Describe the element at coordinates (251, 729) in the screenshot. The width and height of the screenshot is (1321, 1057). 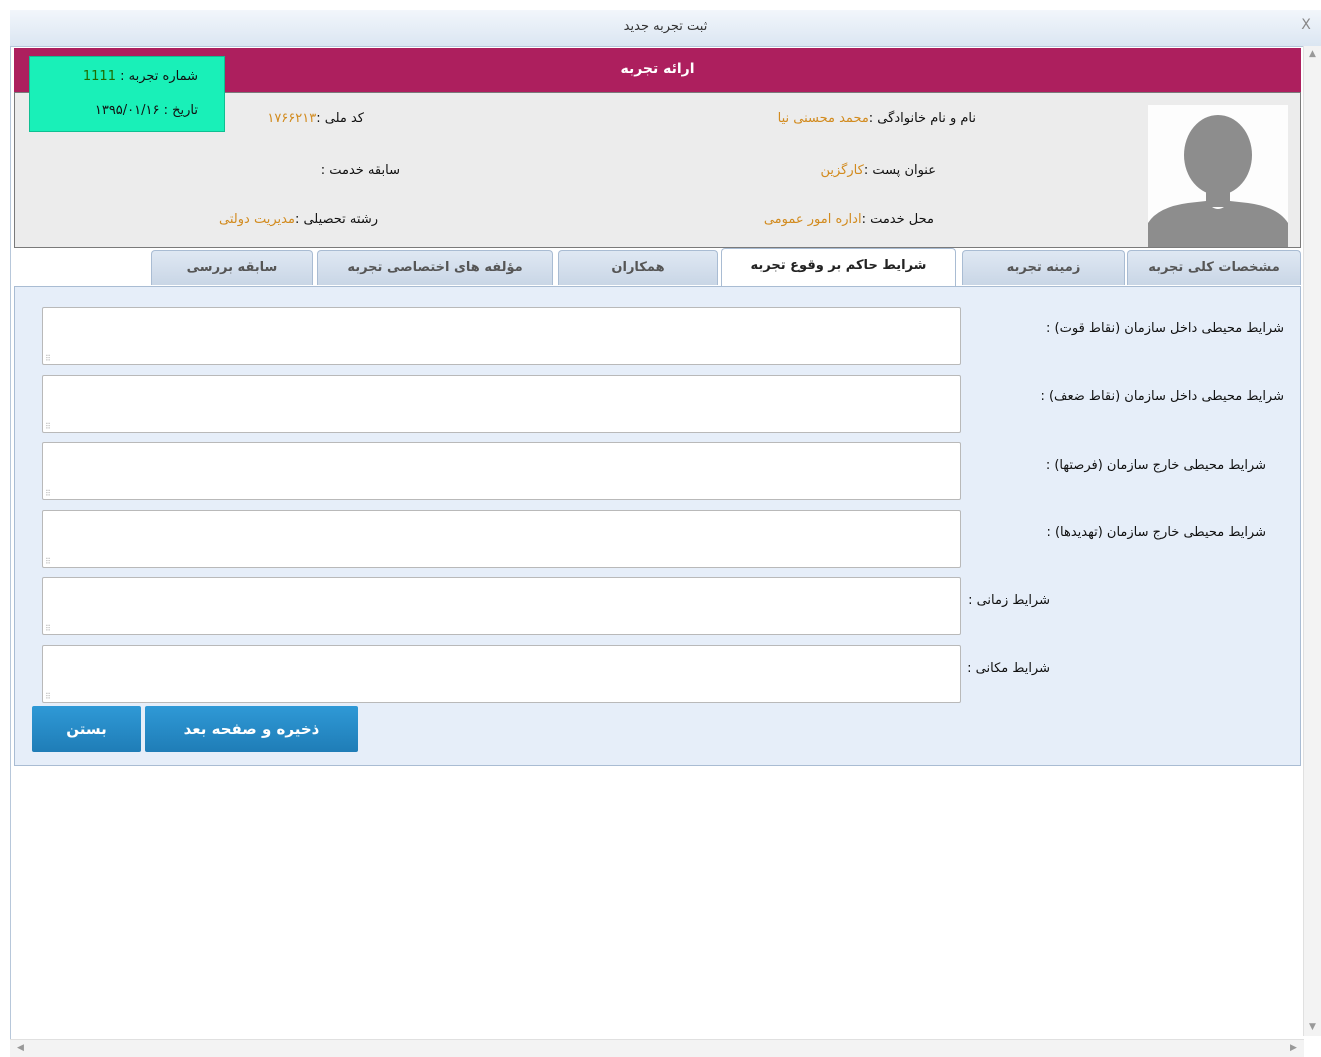
I see `save-next-button: ذخیره و صفحه بعد` at that location.